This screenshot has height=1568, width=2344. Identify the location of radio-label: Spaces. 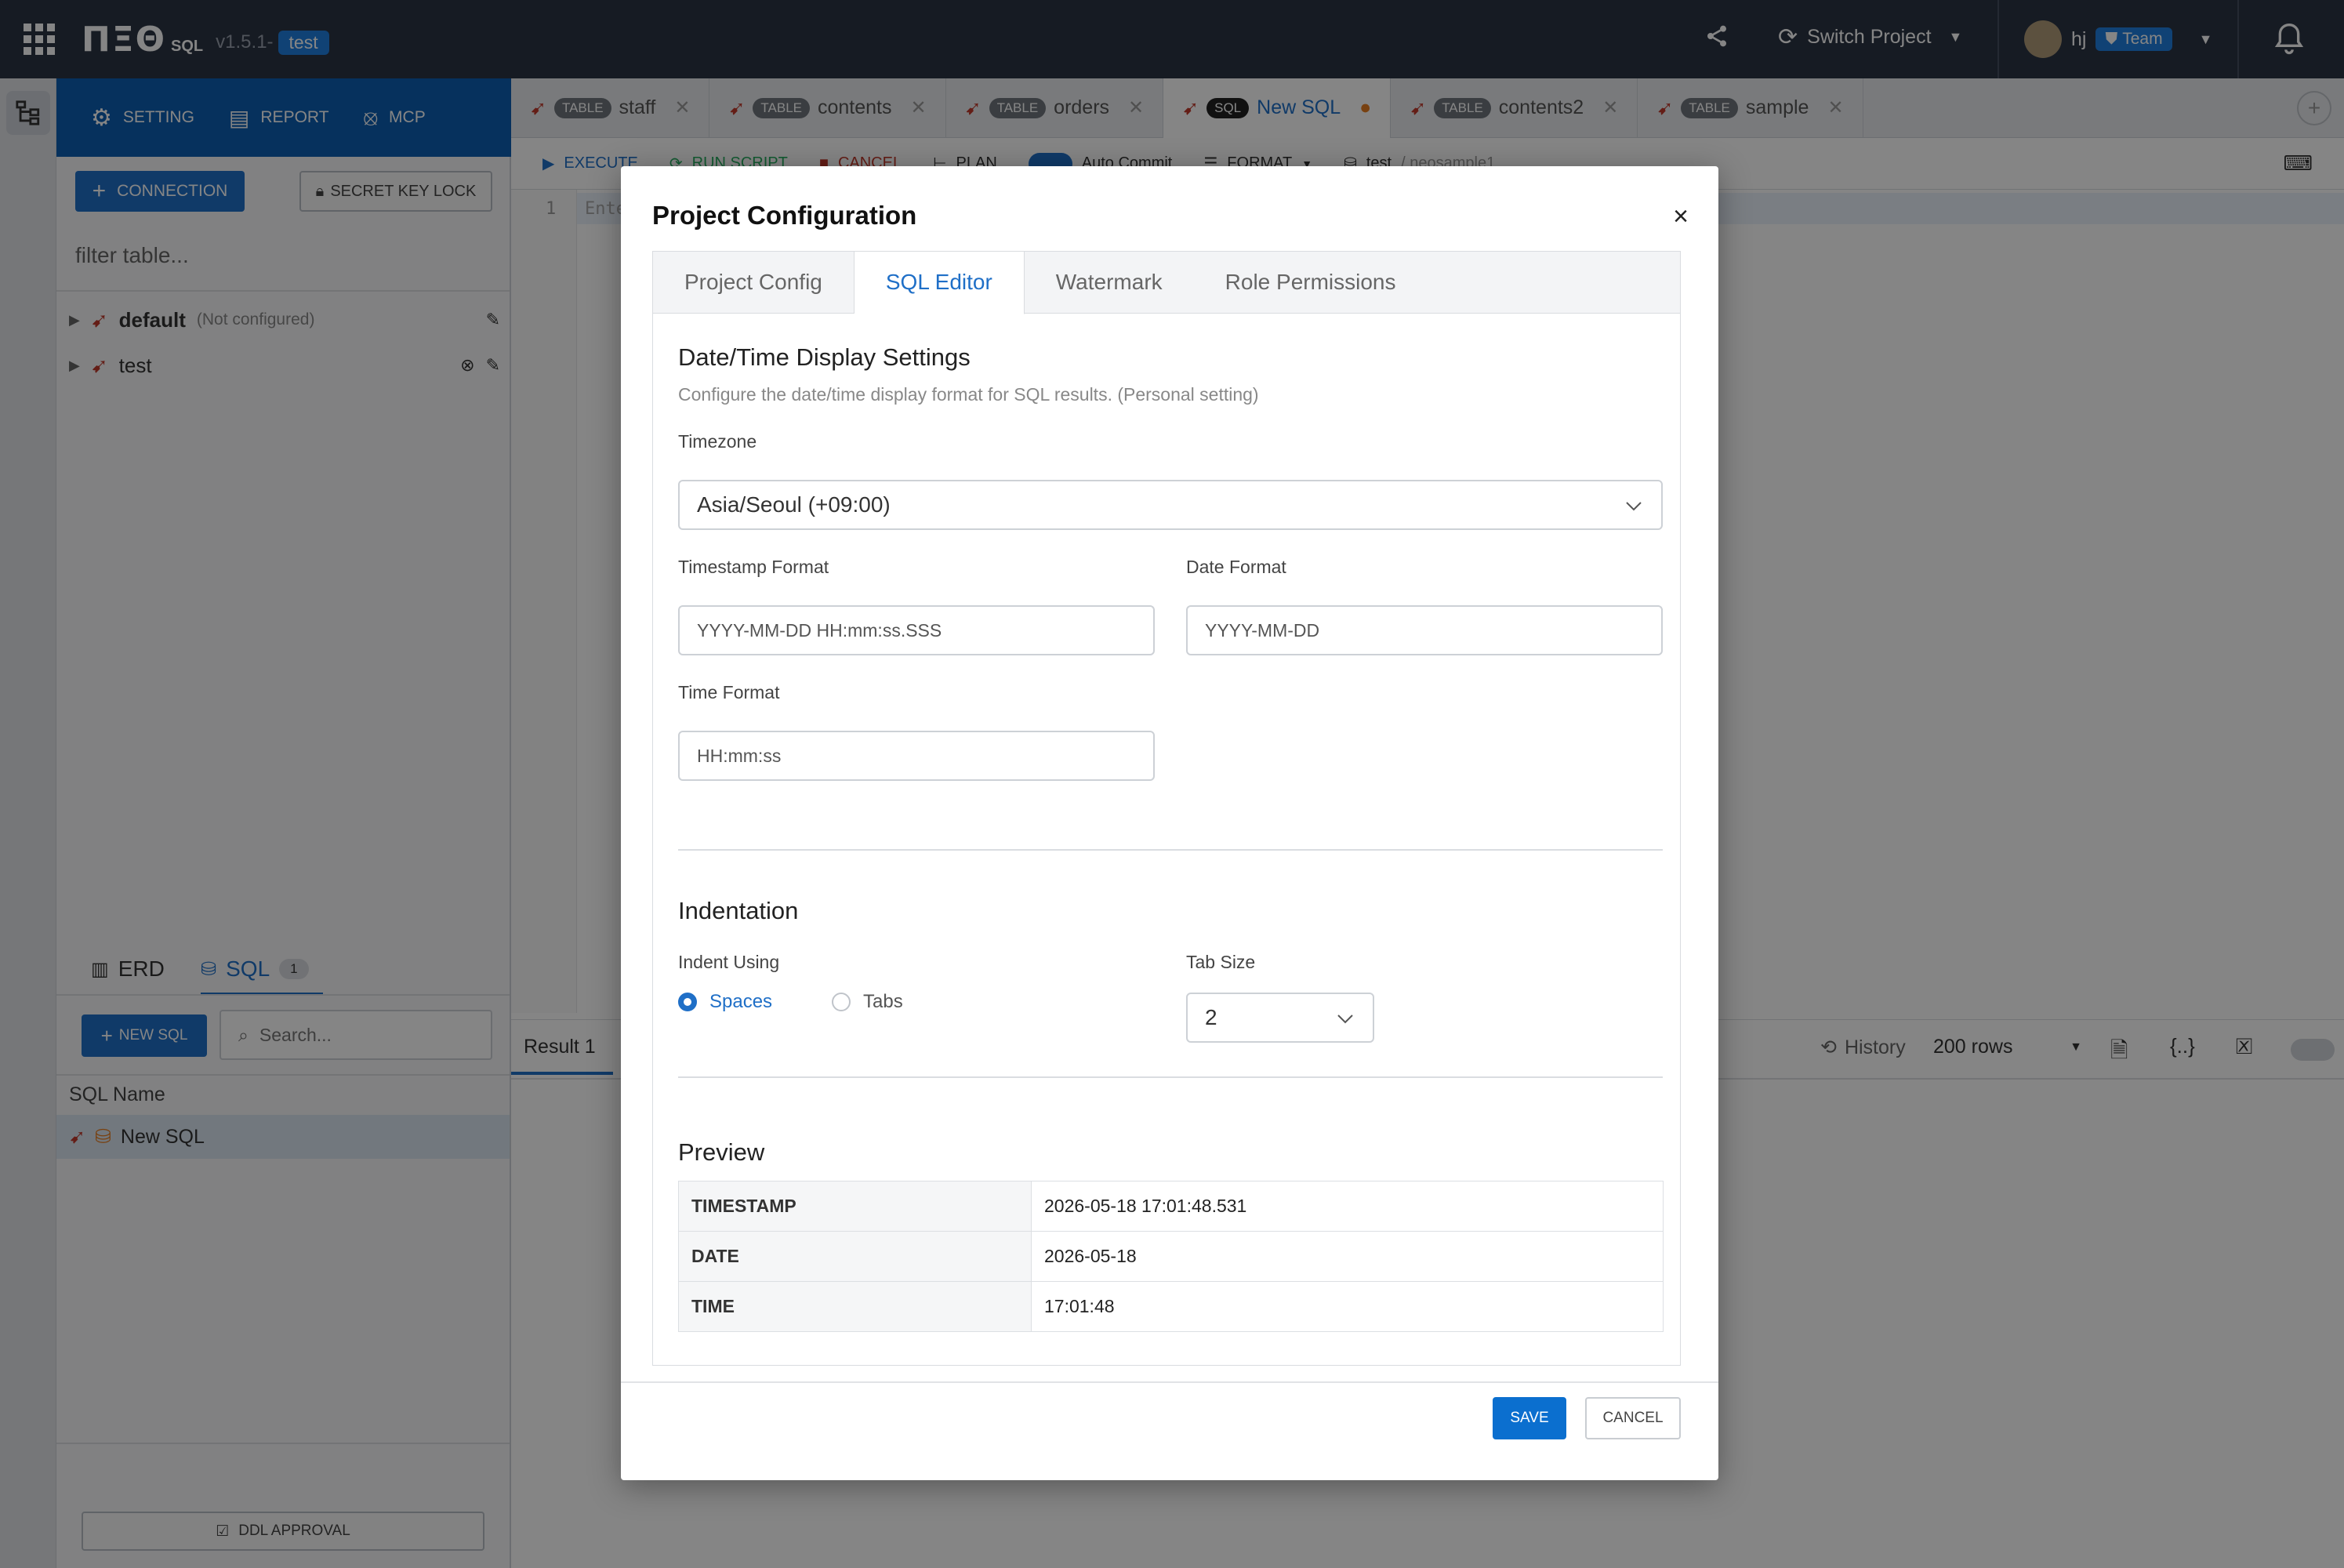
(741, 1002).